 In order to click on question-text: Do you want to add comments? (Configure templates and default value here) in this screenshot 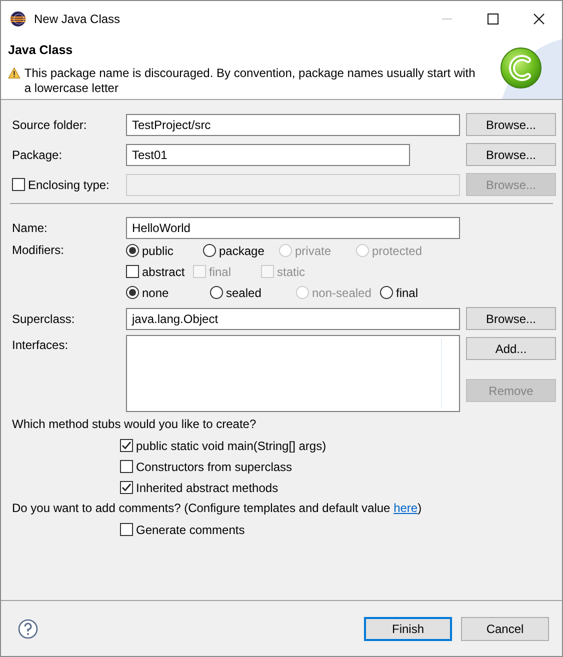, I will do `click(217, 508)`.